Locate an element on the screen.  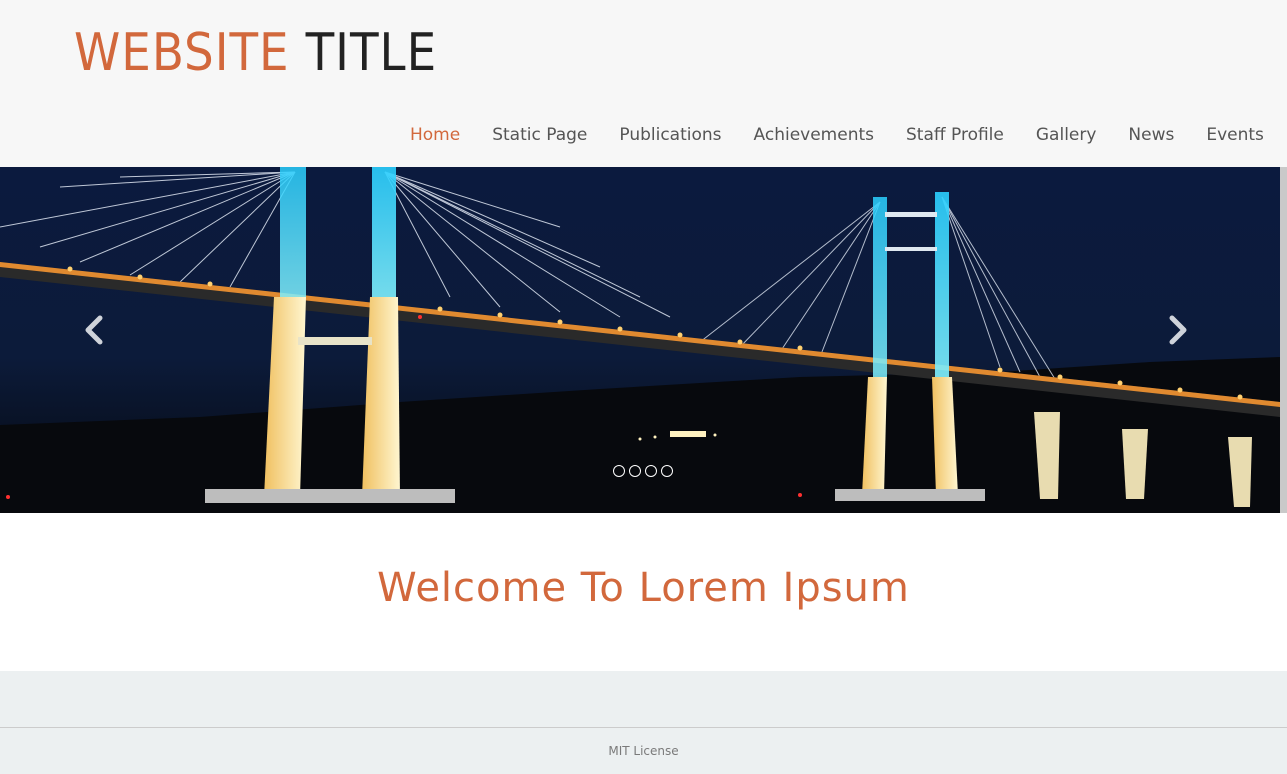
scrollbar is located at coordinates (1283, 340).